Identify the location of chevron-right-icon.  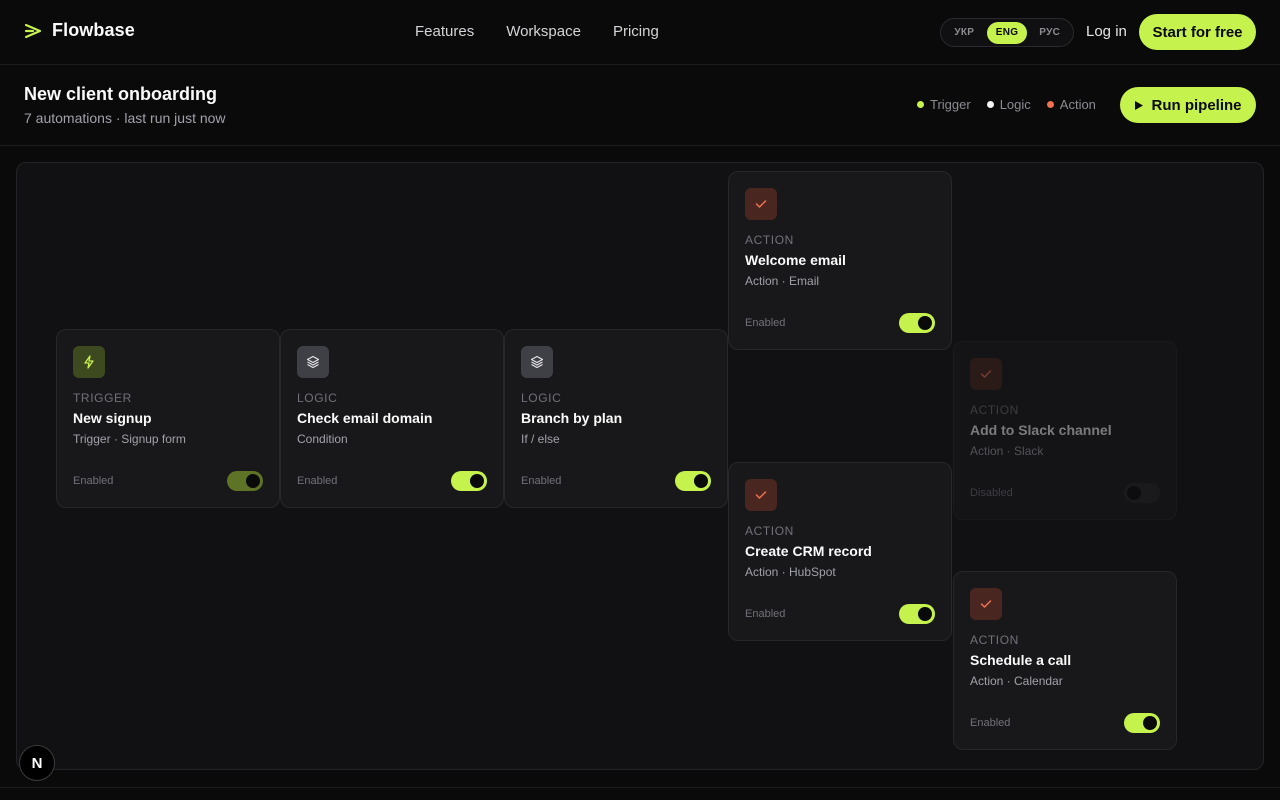
(33, 31).